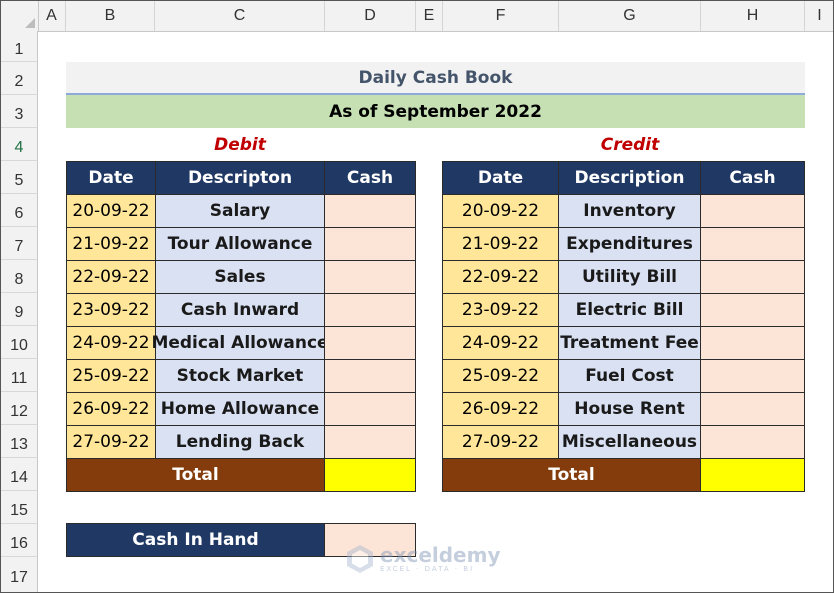 The image size is (834, 593). What do you see at coordinates (195, 475) in the screenshot?
I see `debit-total-label: Total` at bounding box center [195, 475].